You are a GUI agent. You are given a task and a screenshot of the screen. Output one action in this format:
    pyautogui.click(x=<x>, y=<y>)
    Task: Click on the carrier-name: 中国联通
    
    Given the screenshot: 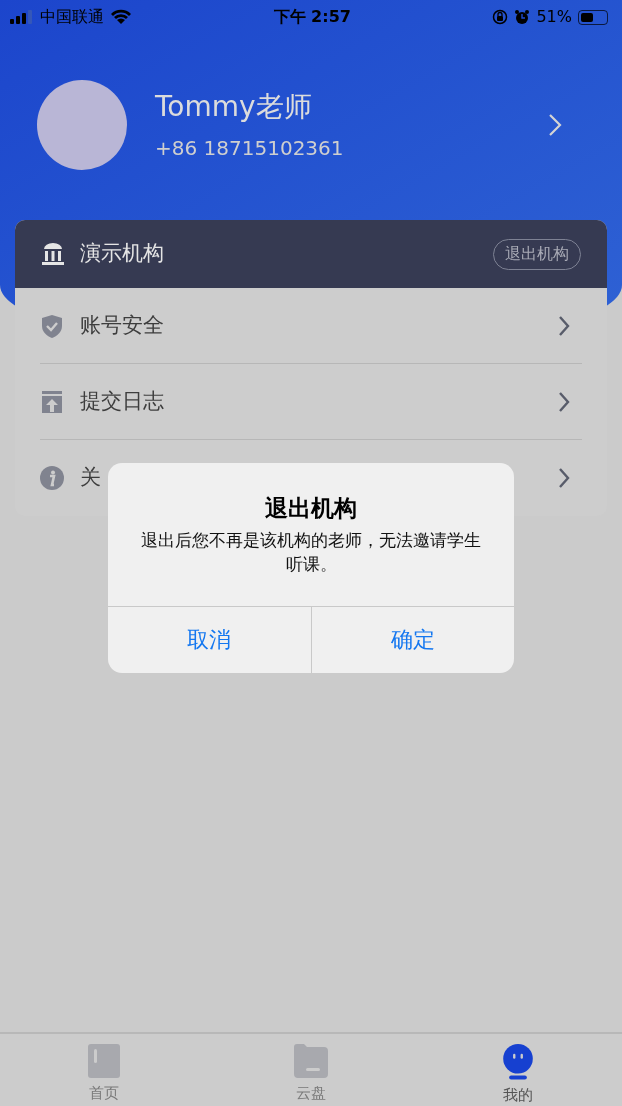 What is the action you would take?
    pyautogui.click(x=72, y=17)
    